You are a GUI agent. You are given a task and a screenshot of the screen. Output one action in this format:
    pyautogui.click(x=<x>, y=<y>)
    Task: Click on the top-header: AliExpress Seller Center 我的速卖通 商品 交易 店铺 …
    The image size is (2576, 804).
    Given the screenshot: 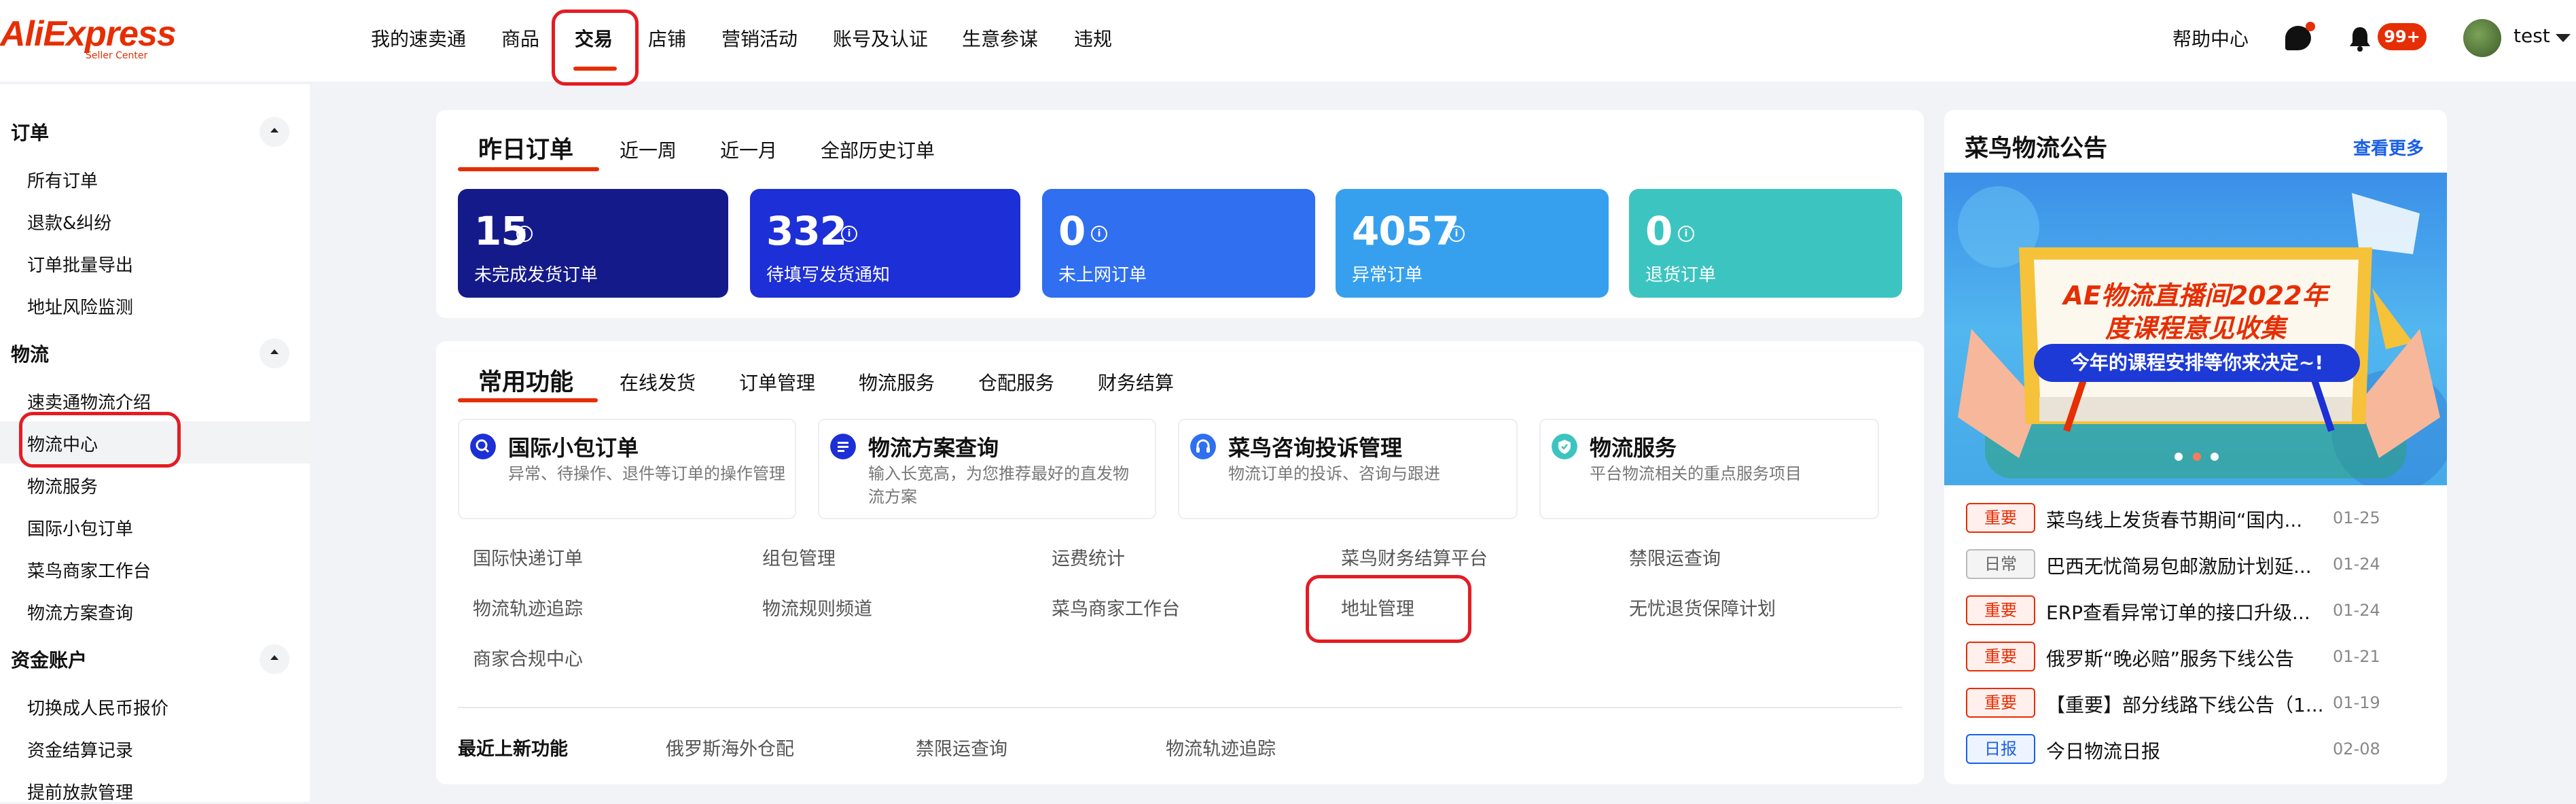 What is the action you would take?
    pyautogui.click(x=1288, y=43)
    